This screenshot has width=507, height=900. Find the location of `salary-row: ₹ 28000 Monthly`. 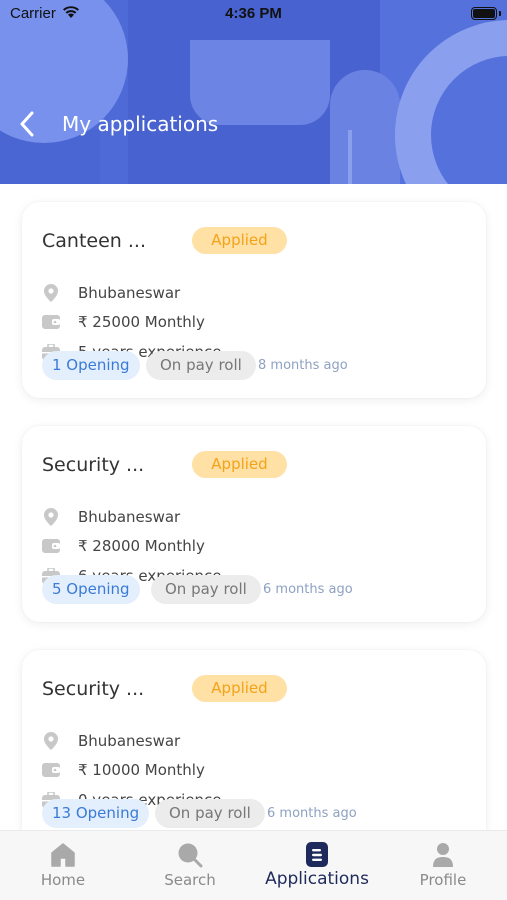

salary-row: ₹ 28000 Monthly is located at coordinates (123, 546).